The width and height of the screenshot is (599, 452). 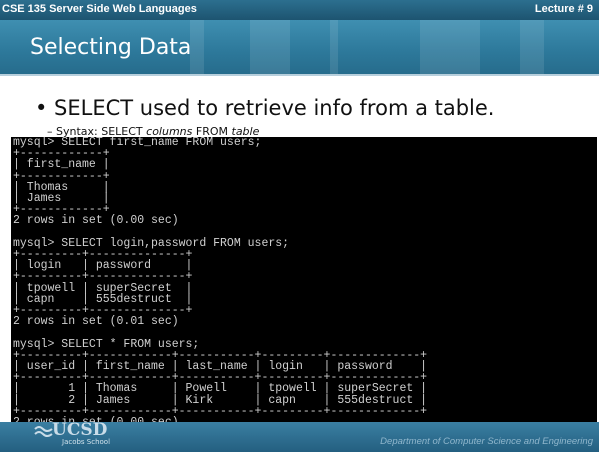 I want to click on logo-wave-icon, so click(x=43, y=431).